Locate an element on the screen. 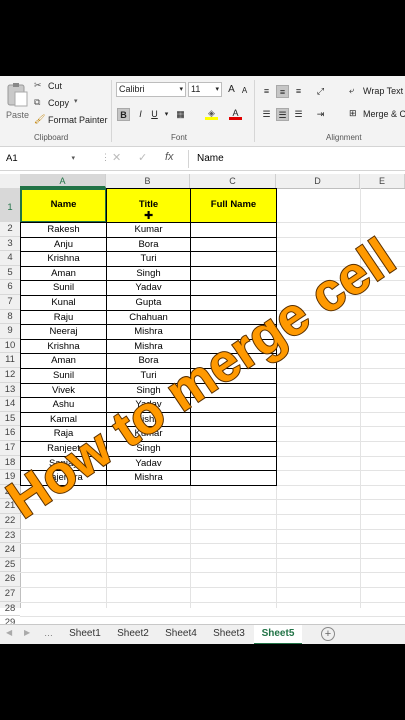 This screenshot has height=720, width=405. row-header: 5 is located at coordinates (10, 273).